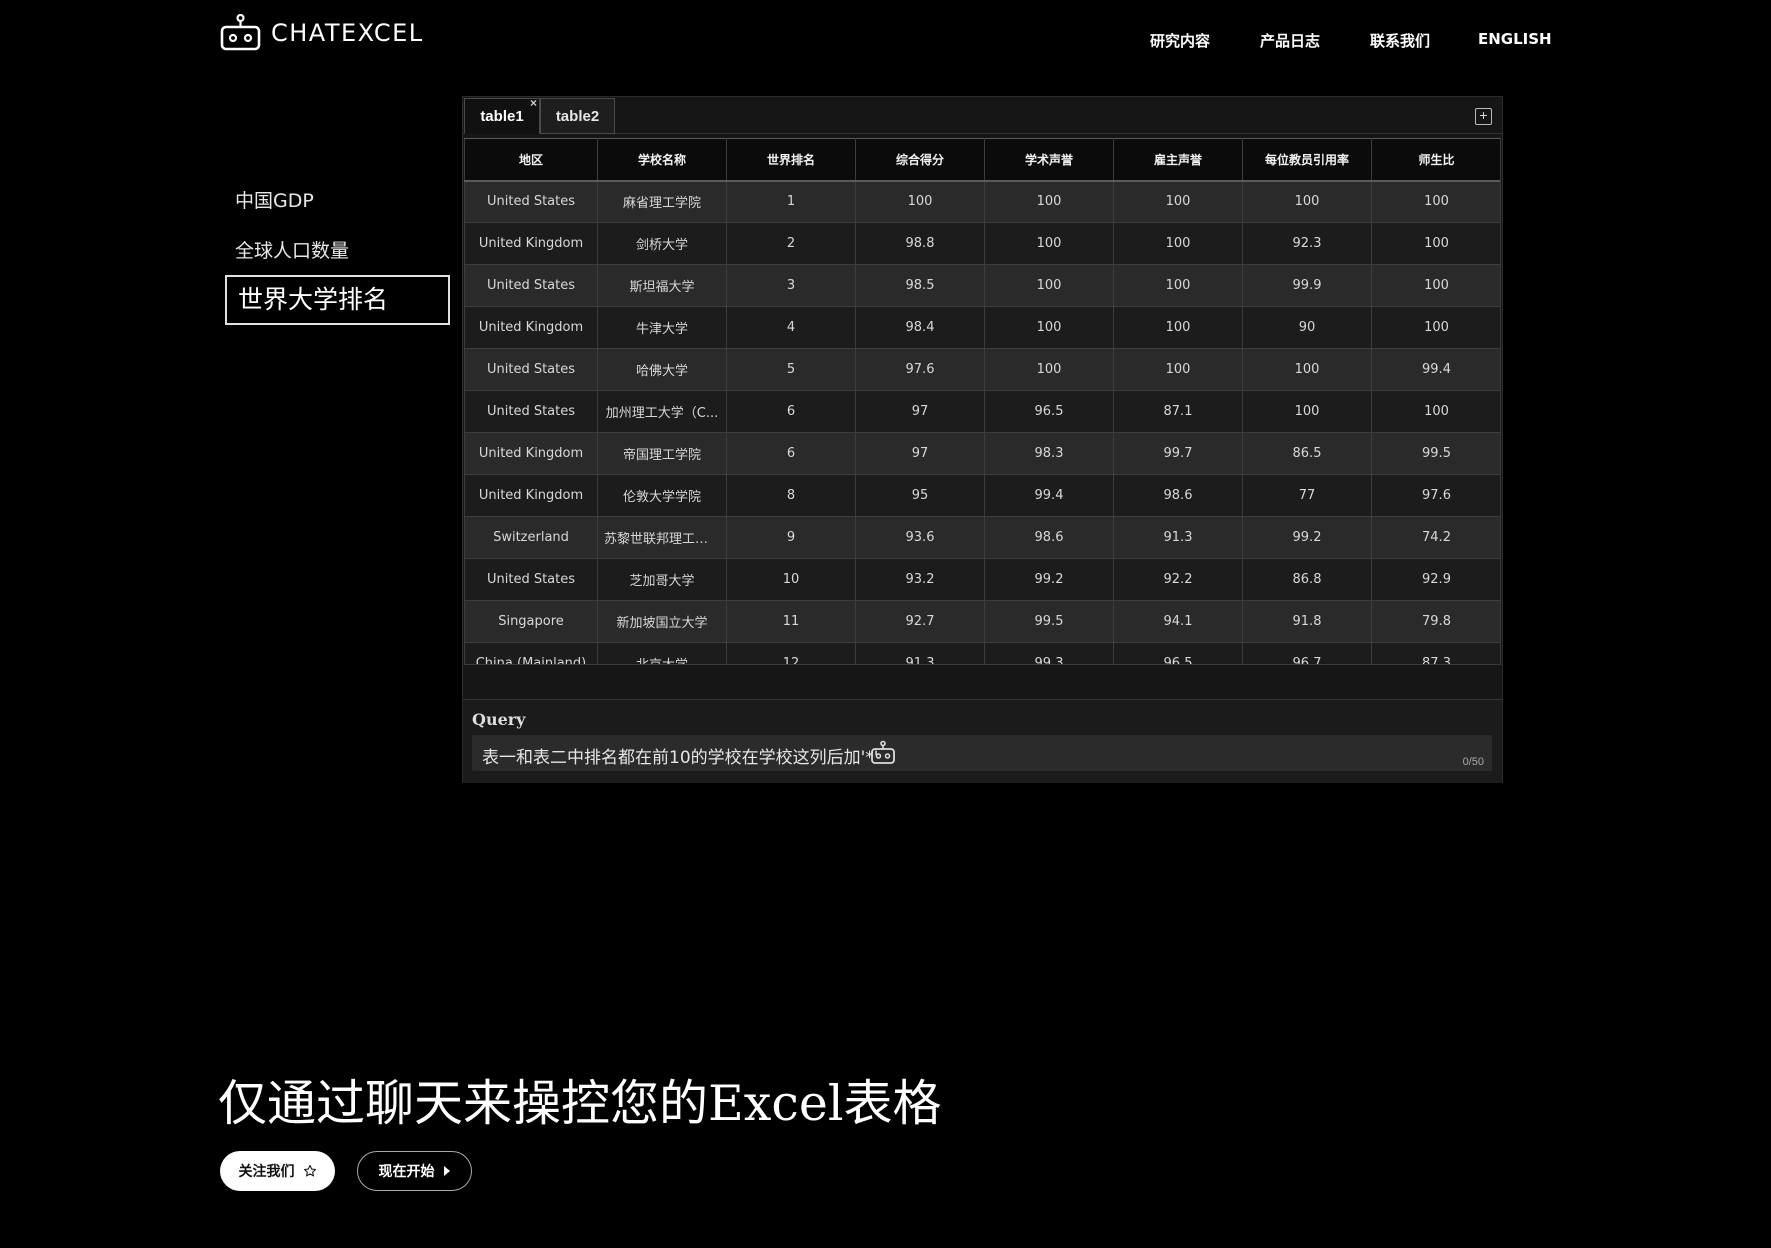 The height and width of the screenshot is (1248, 1771). I want to click on table-cell: 1, so click(791, 201).